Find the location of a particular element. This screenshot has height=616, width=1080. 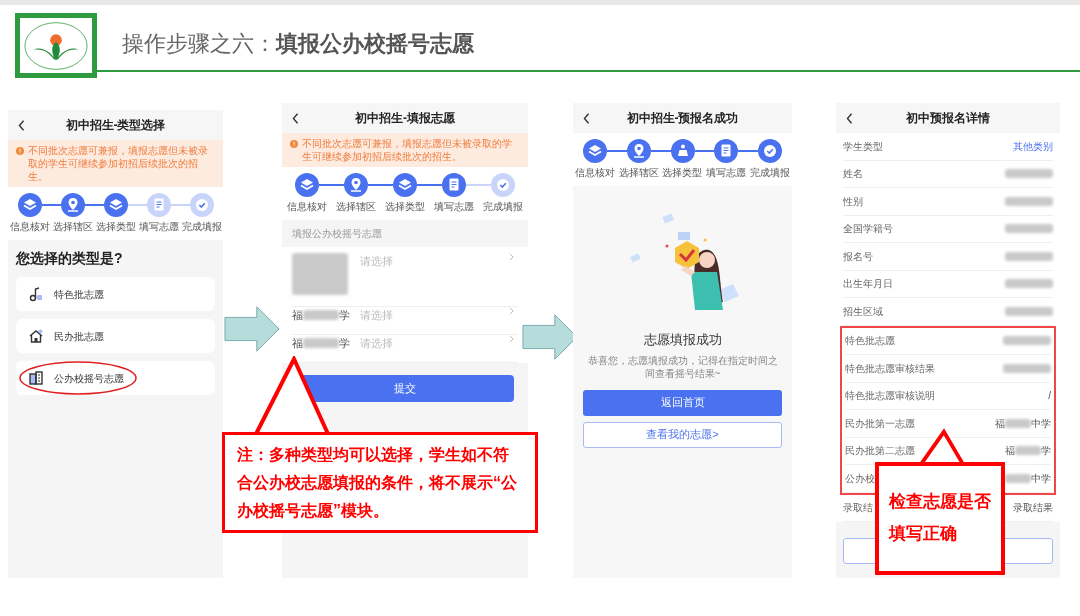

row-label: 出生年月日 is located at coordinates (868, 284).